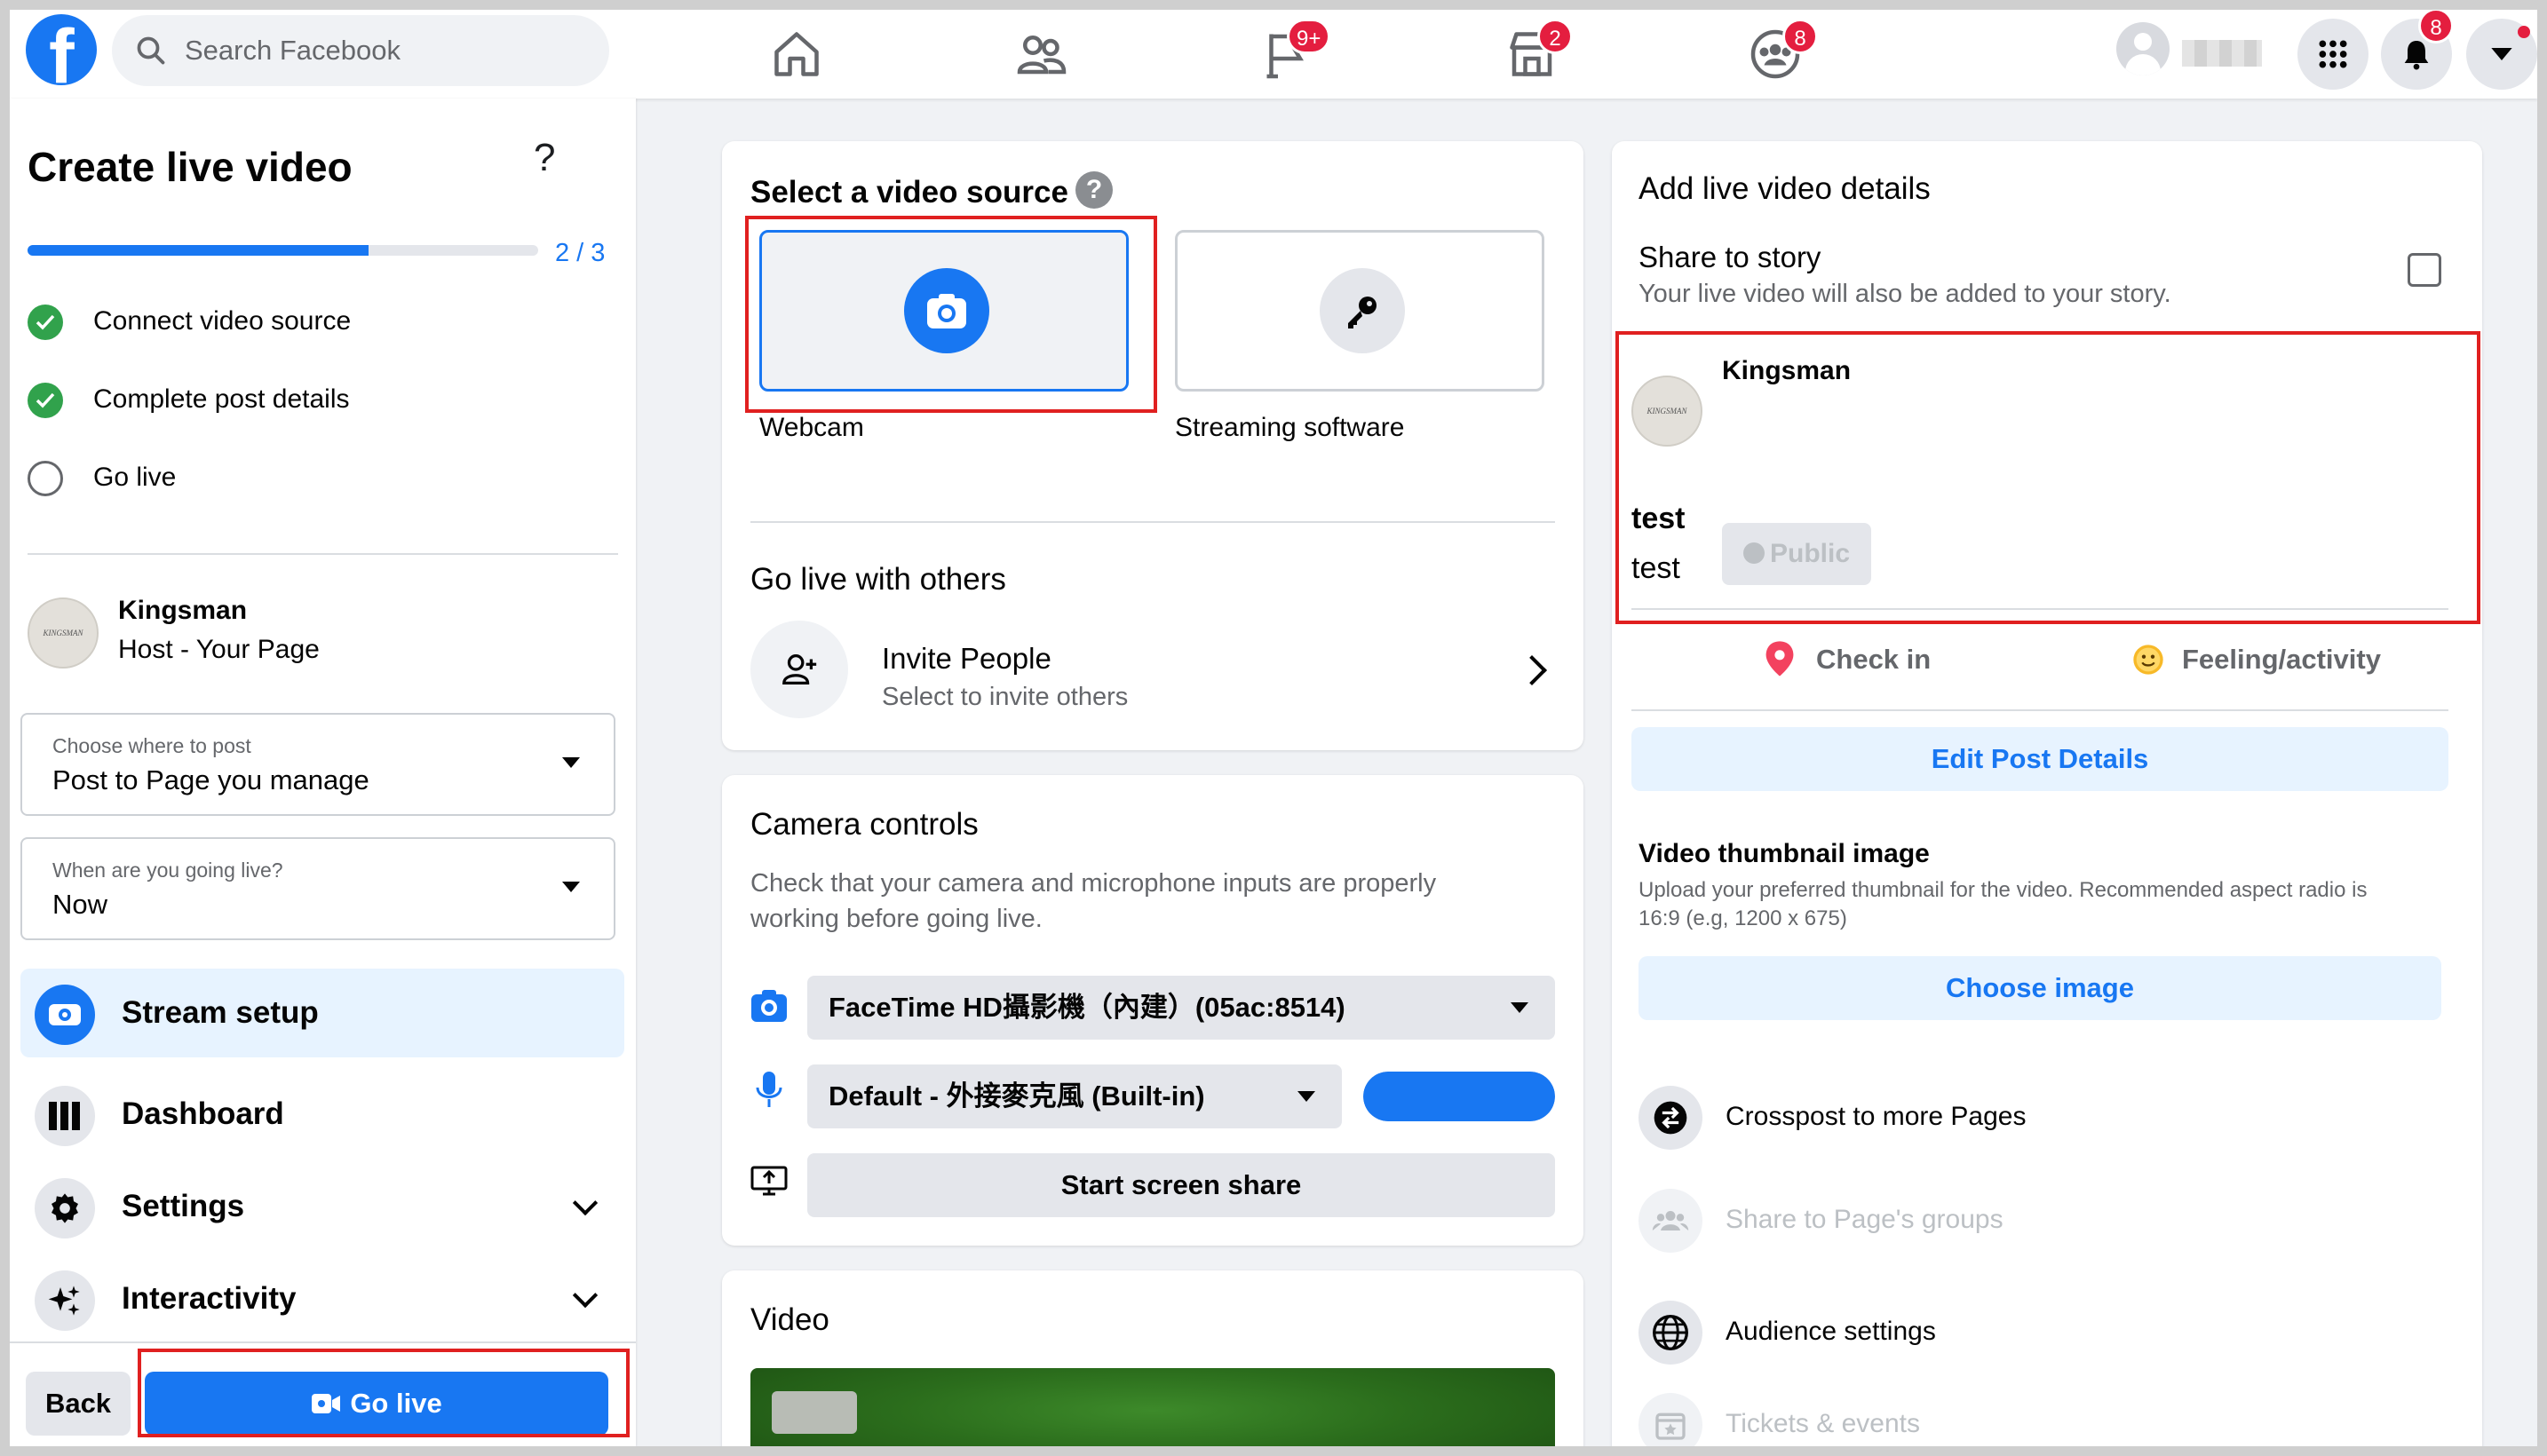 This screenshot has height=1456, width=2547. Describe the element at coordinates (1729, 257) in the screenshot. I see `share-to-story-title: Share to story` at that location.